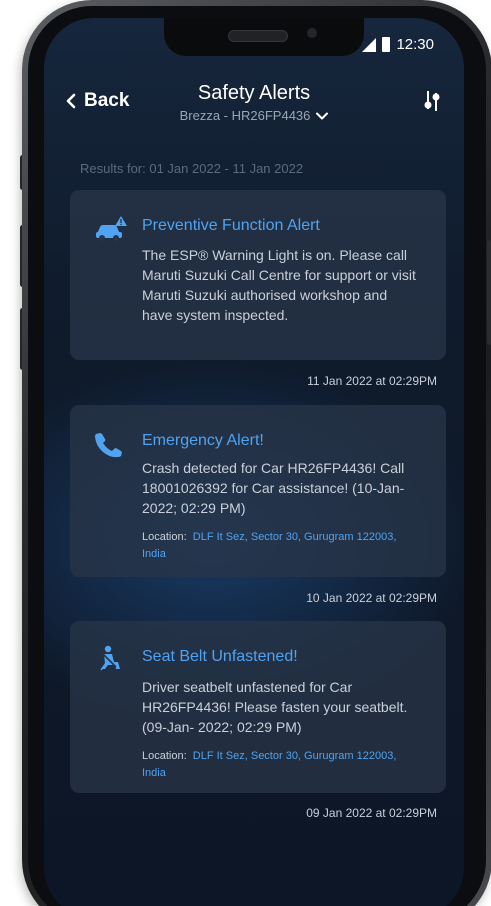 Image resolution: width=491 pixels, height=906 pixels. I want to click on power-button, so click(489, 292).